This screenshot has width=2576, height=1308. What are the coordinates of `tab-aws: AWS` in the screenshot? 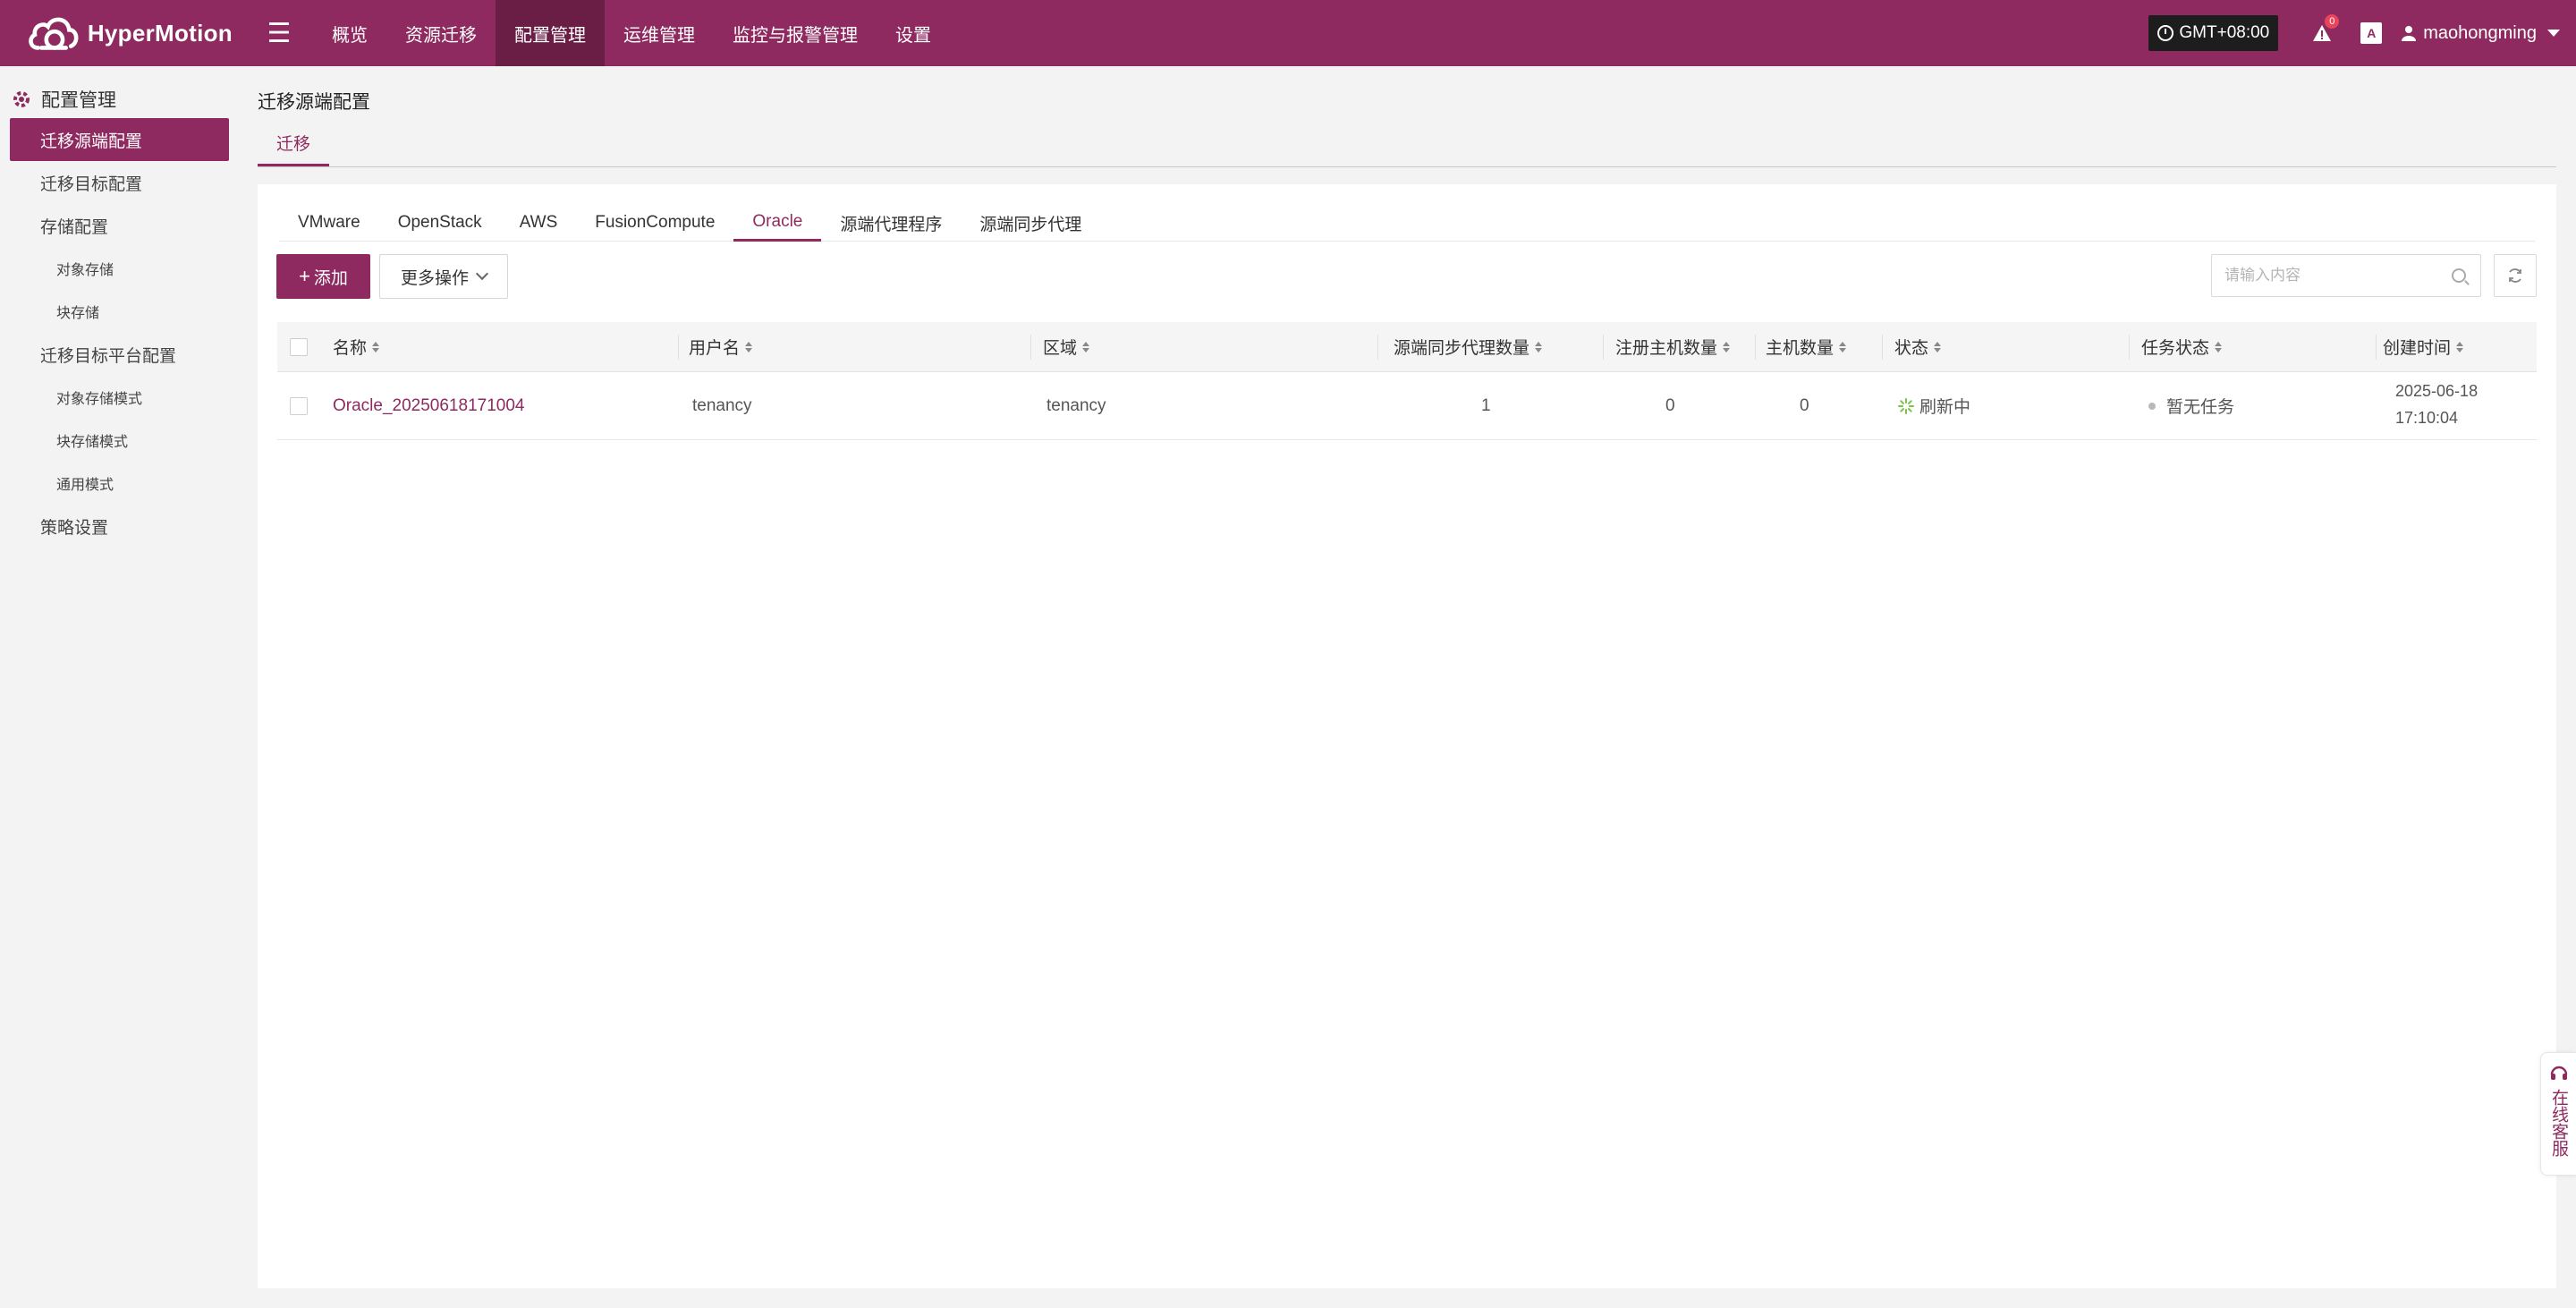 It's located at (539, 223).